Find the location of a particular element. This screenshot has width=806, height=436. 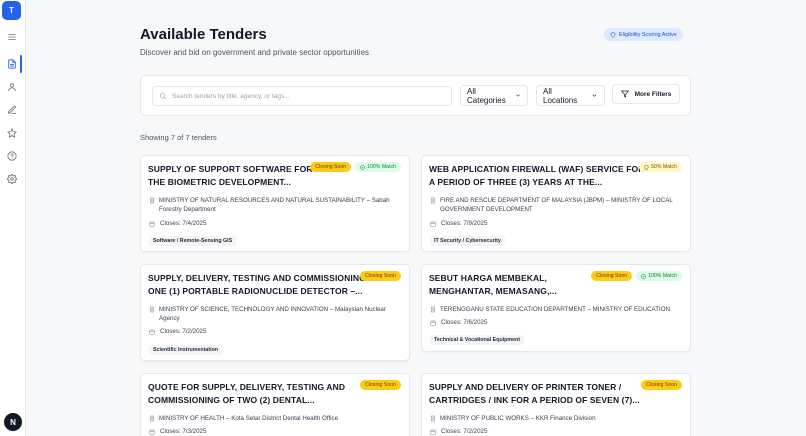

agency-name: Forestry Department is located at coordinates (187, 209).